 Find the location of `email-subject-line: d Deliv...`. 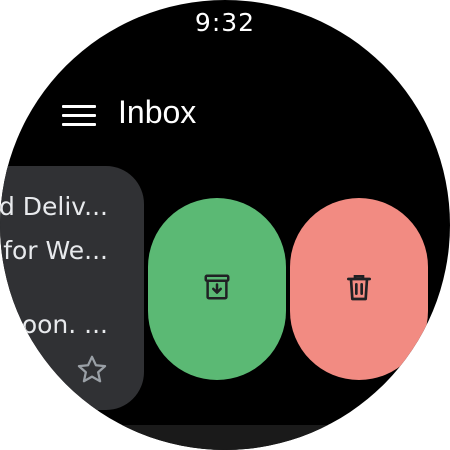

email-subject-line: d Deliv... is located at coordinates (54, 206).